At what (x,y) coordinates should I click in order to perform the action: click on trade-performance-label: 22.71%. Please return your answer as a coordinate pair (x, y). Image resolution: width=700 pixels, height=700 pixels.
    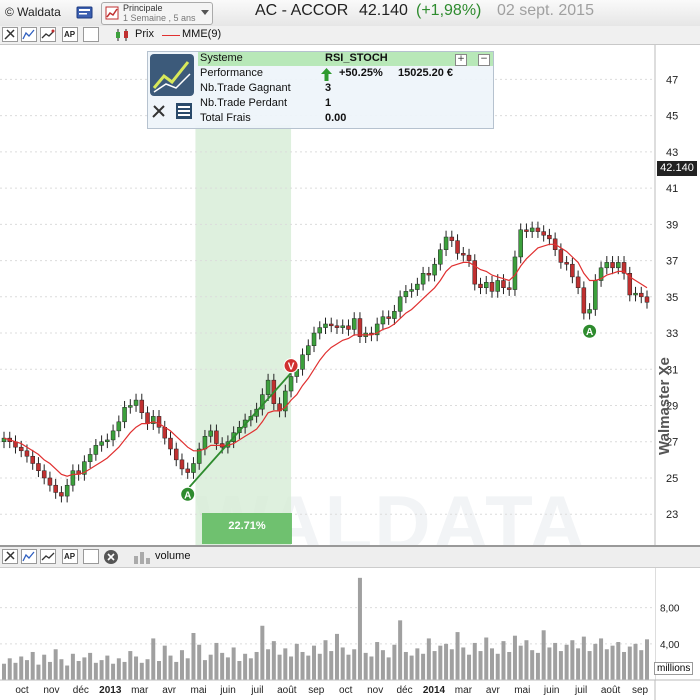
    Looking at the image, I should click on (247, 526).